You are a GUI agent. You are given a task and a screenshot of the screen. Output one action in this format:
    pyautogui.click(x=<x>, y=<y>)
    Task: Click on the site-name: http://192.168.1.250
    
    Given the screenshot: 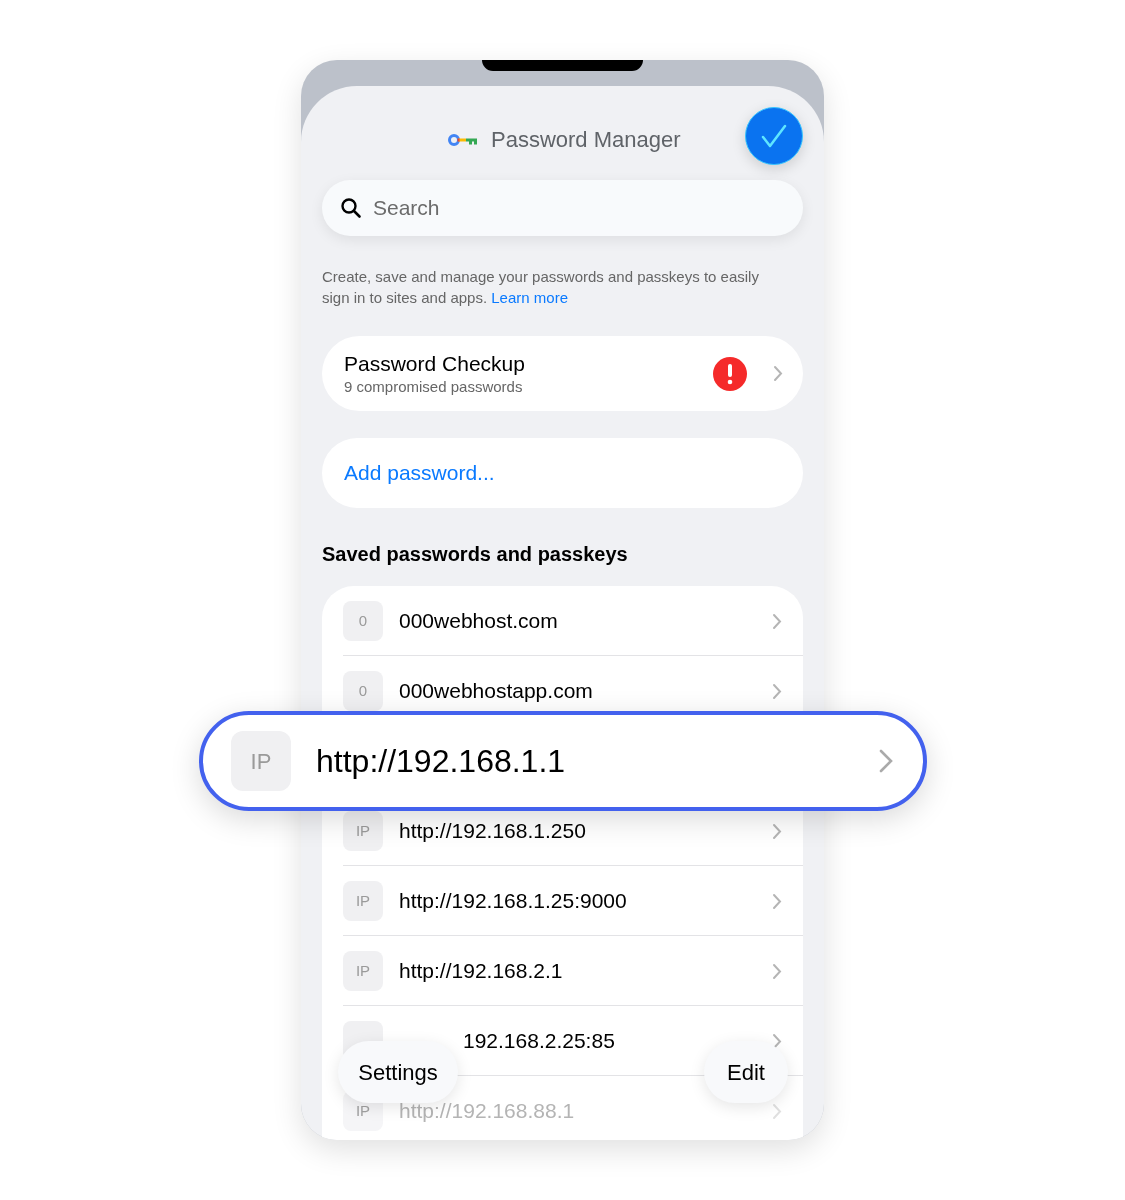 What is the action you would take?
    pyautogui.click(x=492, y=831)
    